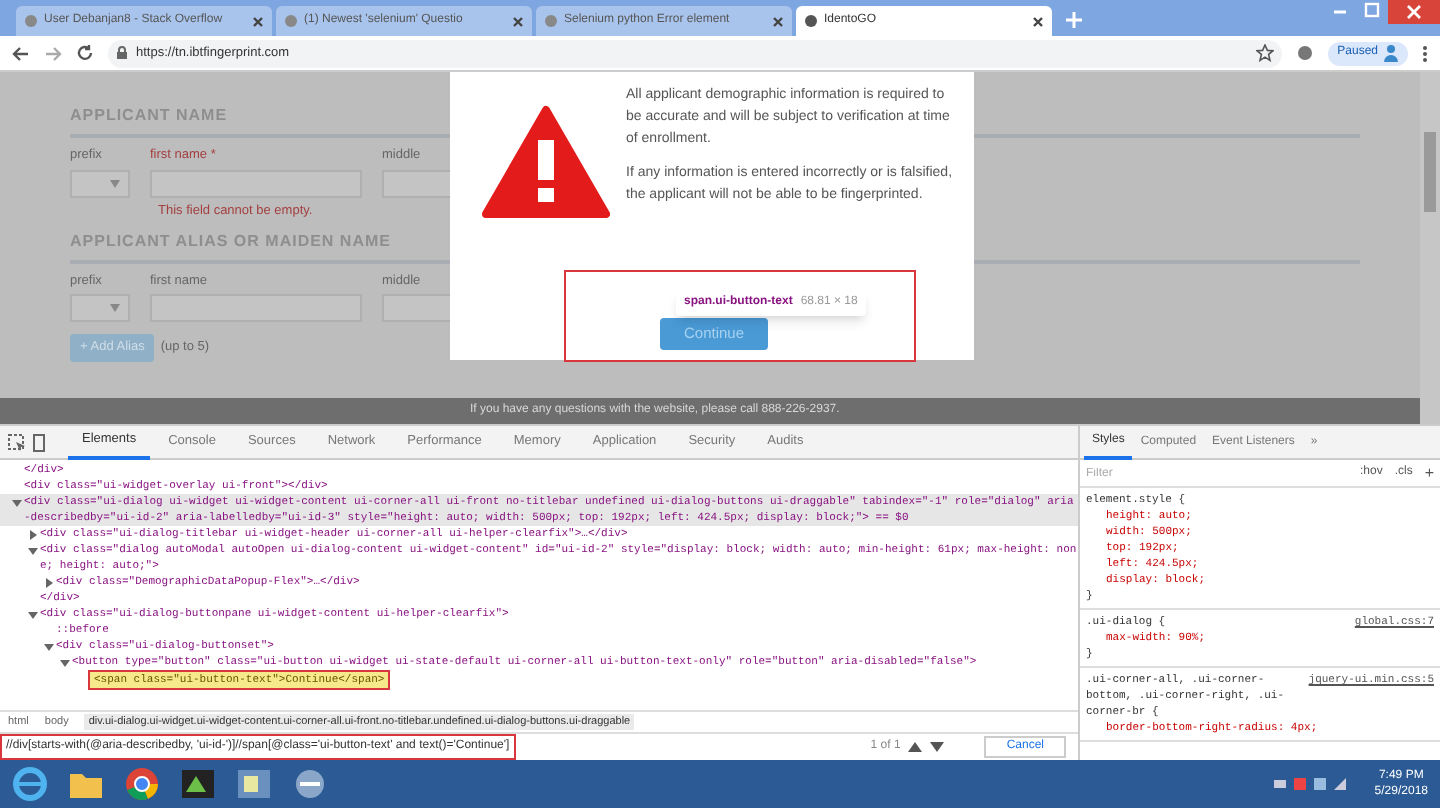  What do you see at coordinates (1304, 53) in the screenshot?
I see `extension-icon` at bounding box center [1304, 53].